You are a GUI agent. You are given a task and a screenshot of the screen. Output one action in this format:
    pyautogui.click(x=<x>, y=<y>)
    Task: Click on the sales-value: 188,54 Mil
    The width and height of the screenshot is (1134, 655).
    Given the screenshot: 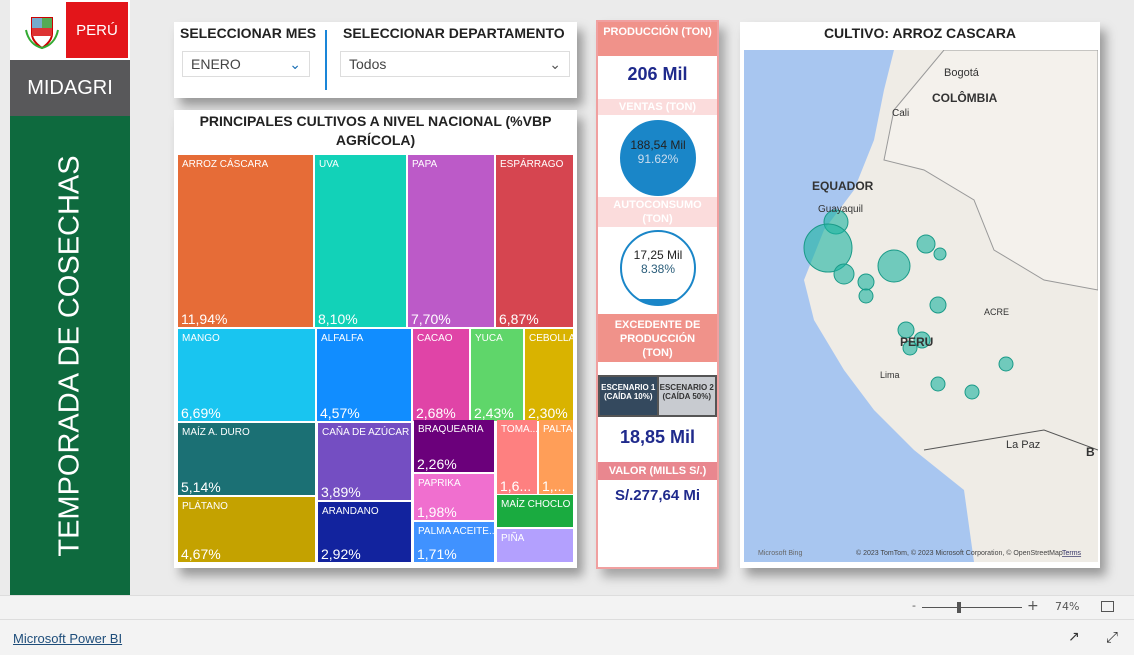 What is the action you would take?
    pyautogui.click(x=658, y=145)
    